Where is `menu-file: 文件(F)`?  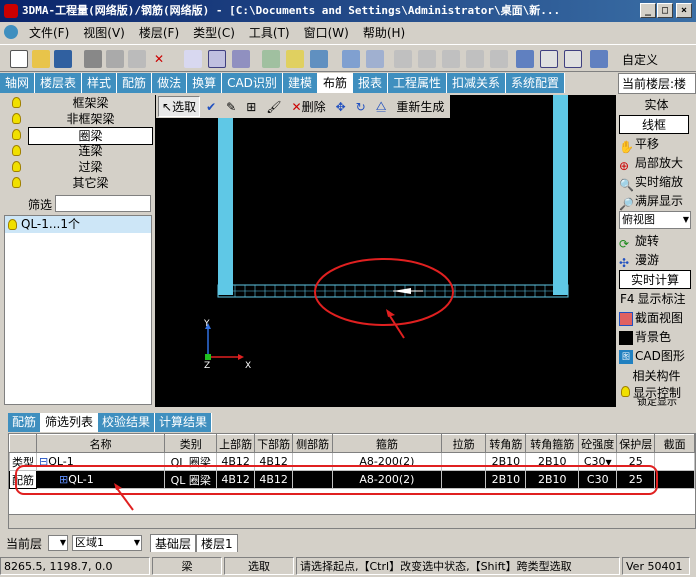
menu-file: 文件(F) is located at coordinates (49, 32).